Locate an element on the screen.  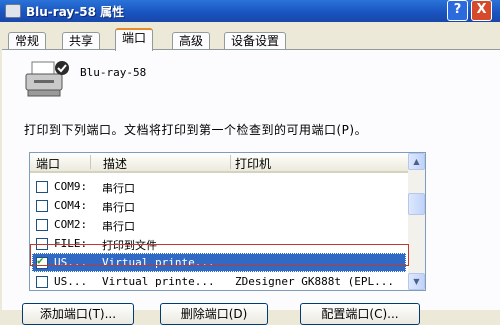
column-header-printer: 打印机 is located at coordinates (253, 163).